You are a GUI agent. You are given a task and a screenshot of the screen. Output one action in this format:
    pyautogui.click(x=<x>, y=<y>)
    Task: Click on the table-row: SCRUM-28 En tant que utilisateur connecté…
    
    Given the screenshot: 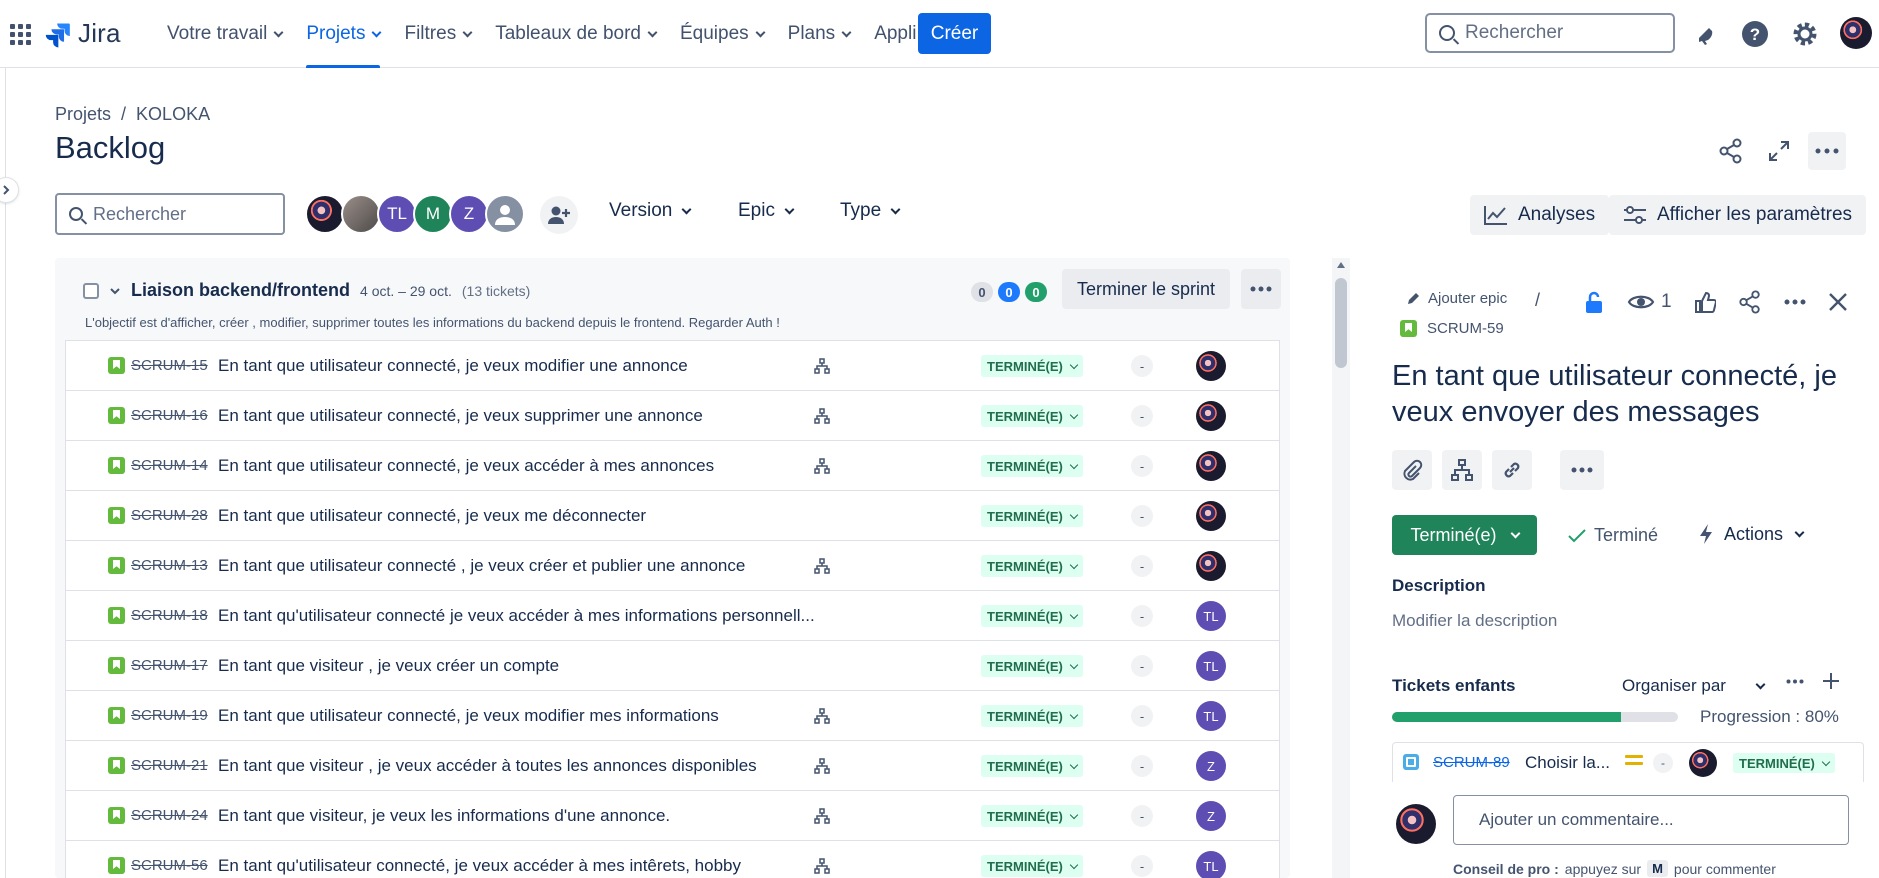 What is the action you would take?
    pyautogui.click(x=672, y=516)
    